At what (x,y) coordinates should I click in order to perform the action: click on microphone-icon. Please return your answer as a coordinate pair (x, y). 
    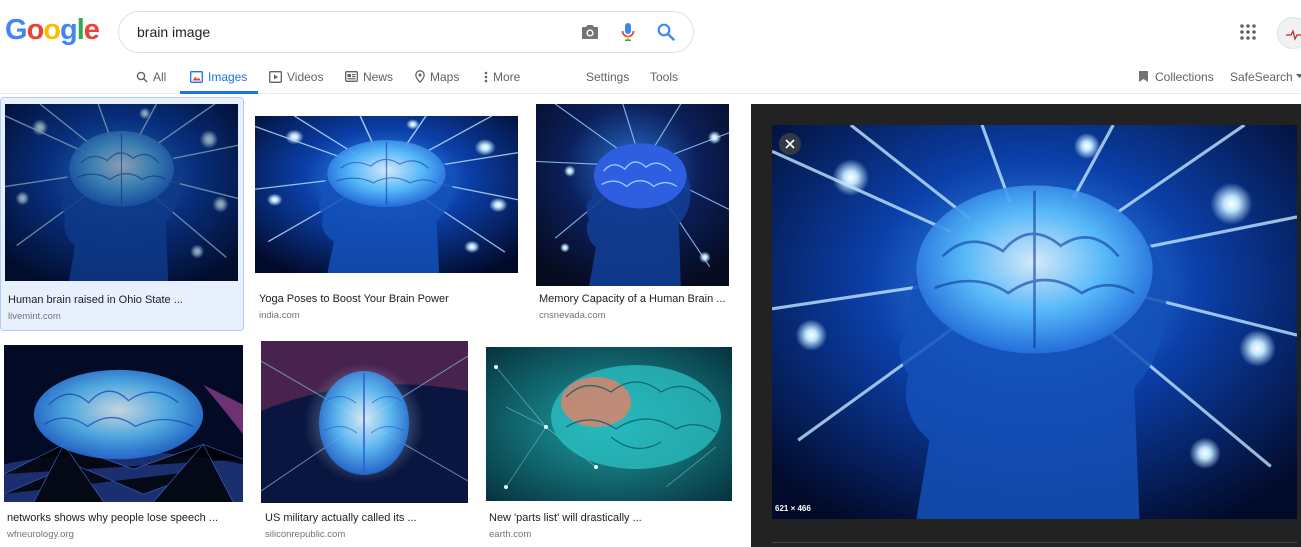
    Looking at the image, I should click on (628, 32).